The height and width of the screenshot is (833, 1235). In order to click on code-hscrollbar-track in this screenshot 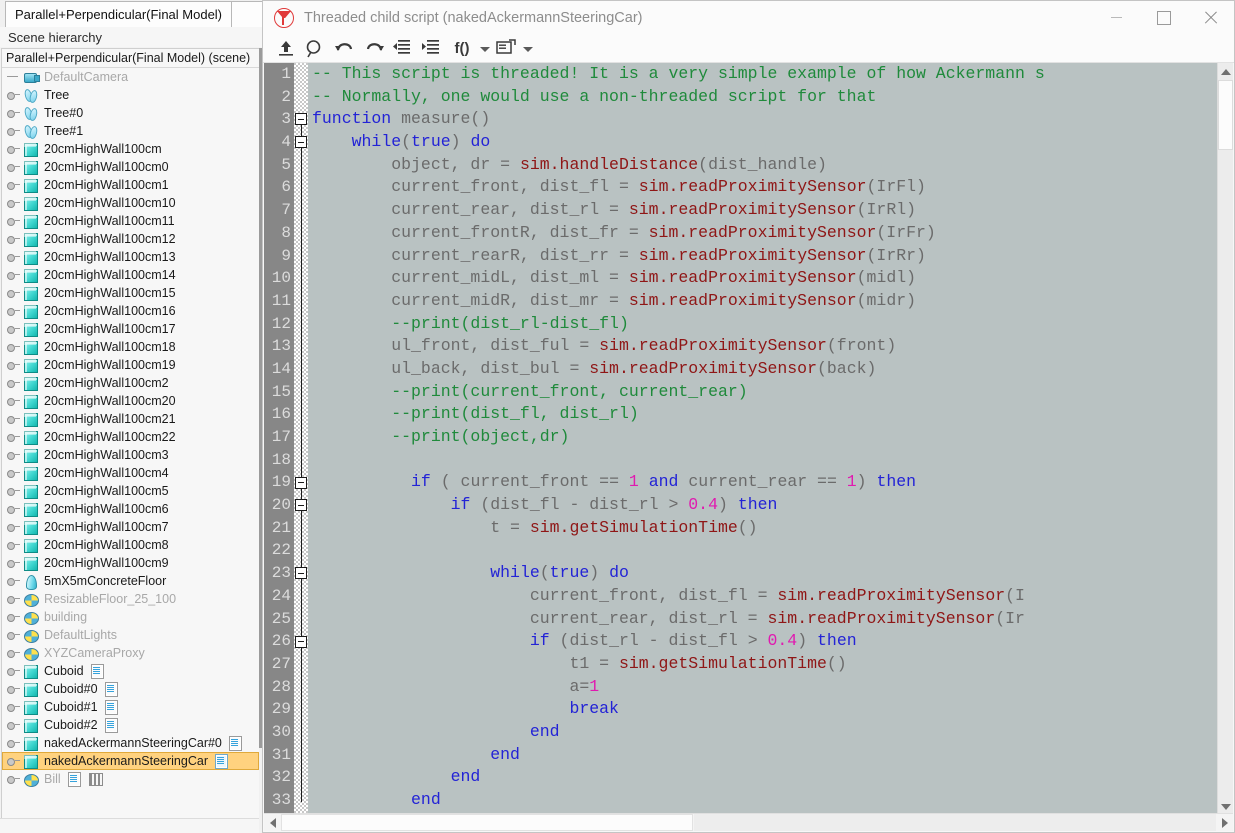, I will do `click(955, 822)`.